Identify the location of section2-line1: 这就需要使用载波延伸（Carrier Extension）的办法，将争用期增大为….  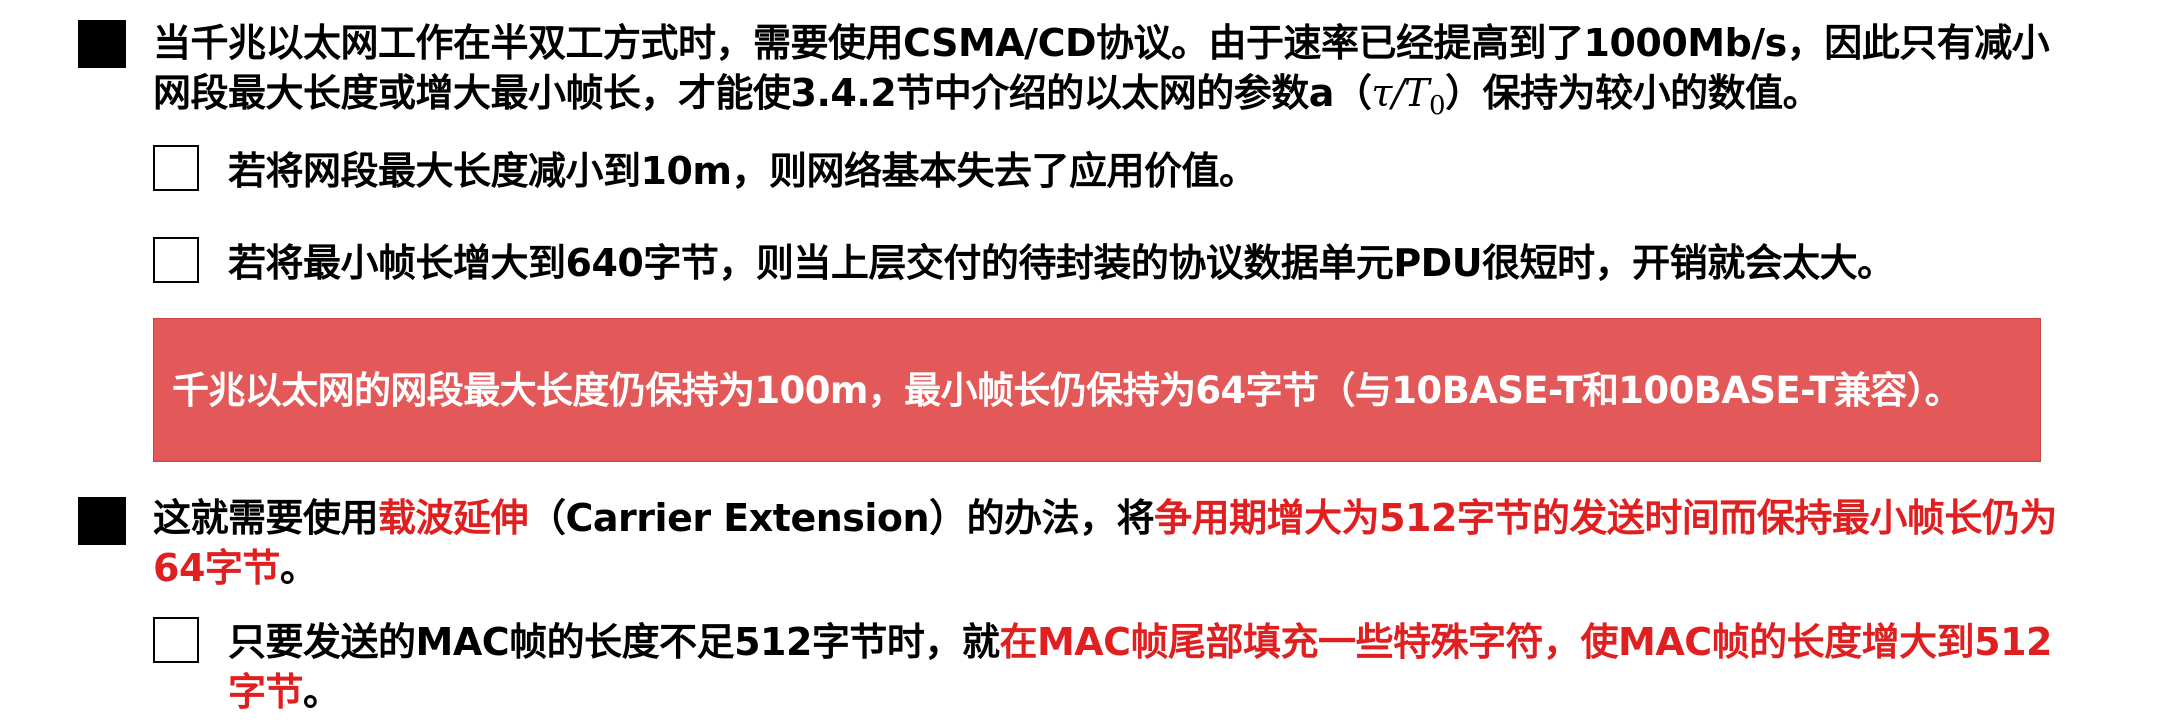
(1105, 518).